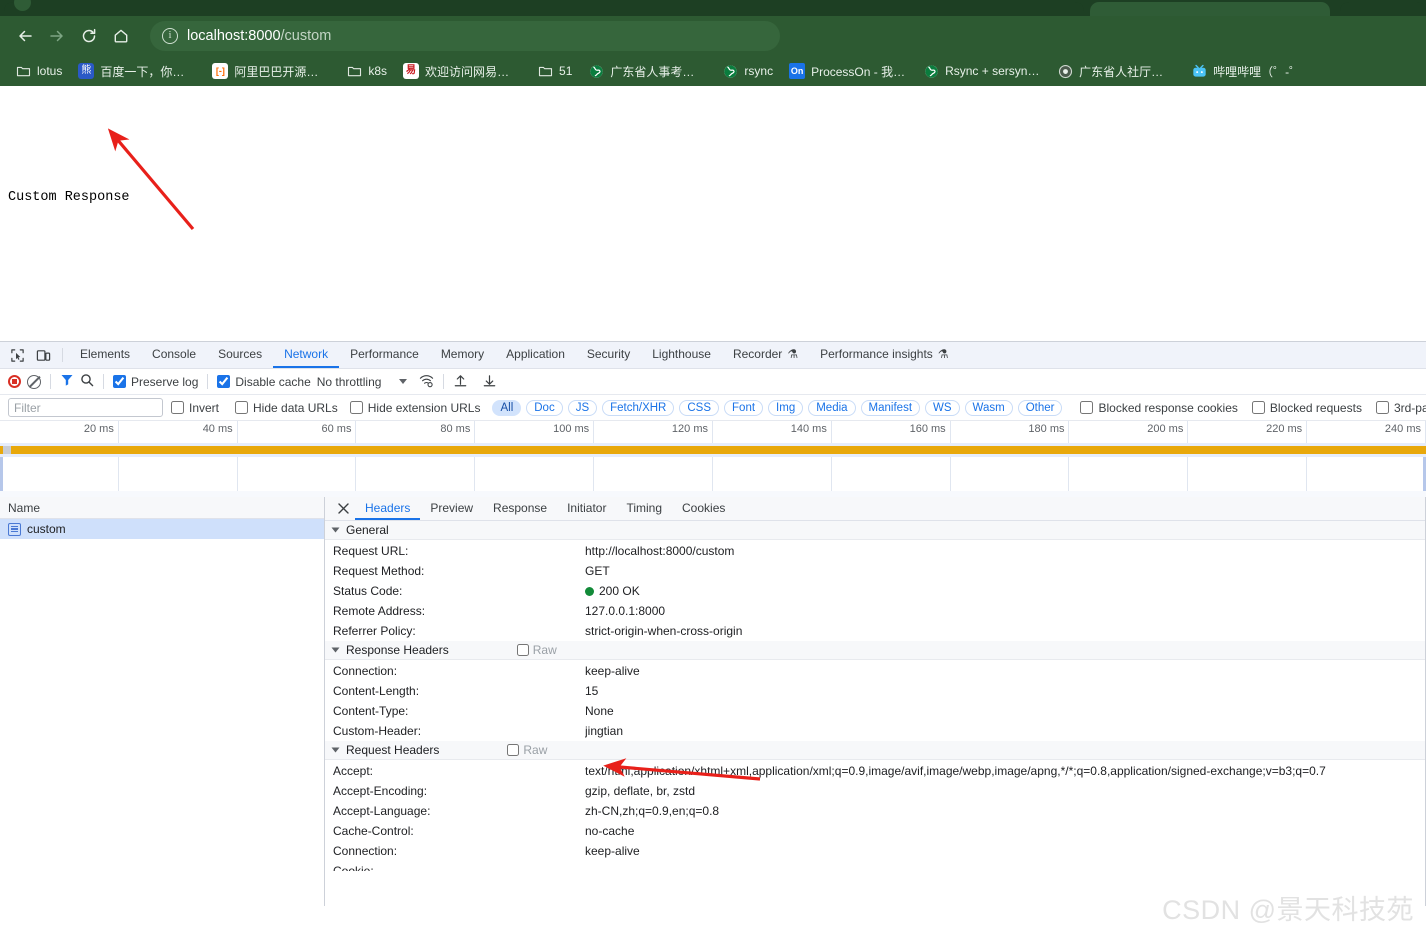  I want to click on gov-seal-icon, so click(1065, 71).